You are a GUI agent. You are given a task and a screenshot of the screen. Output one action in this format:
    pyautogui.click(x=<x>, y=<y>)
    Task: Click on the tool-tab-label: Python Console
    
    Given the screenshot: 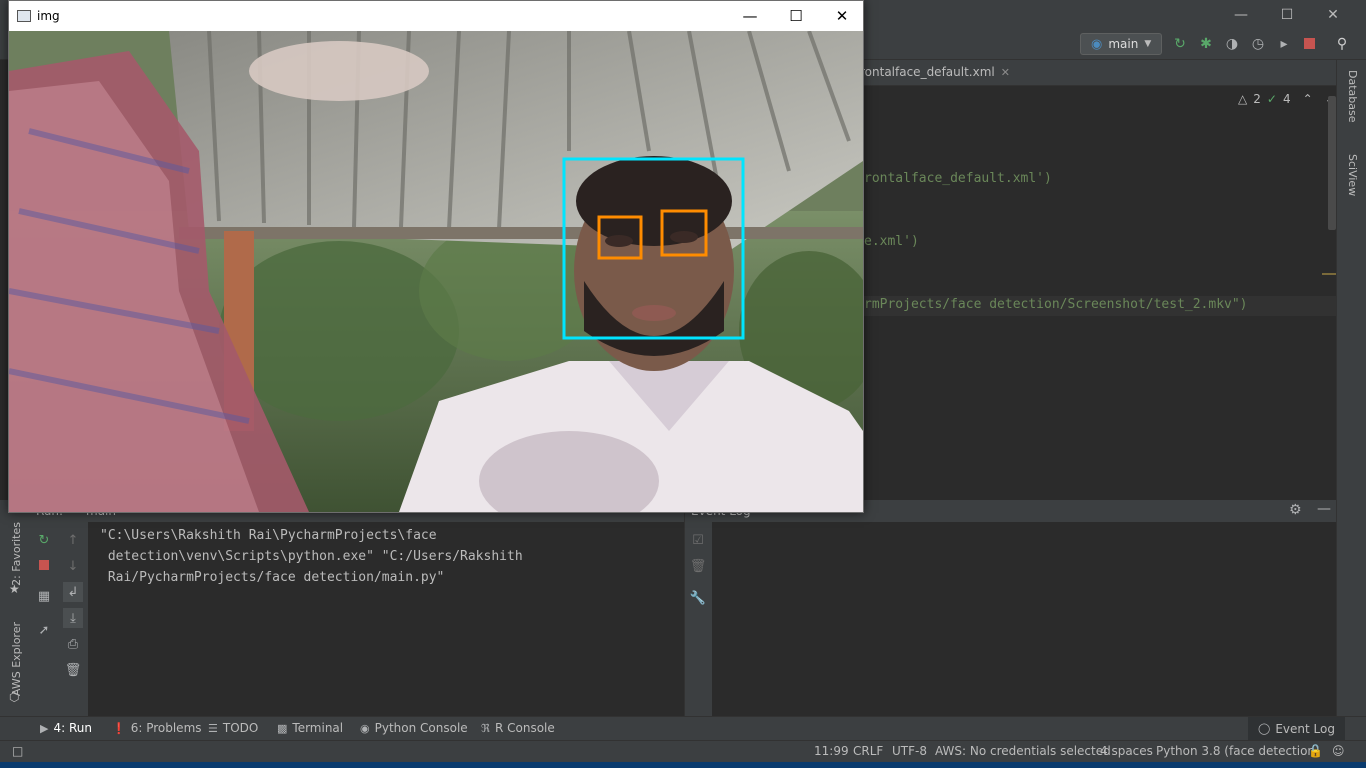 What is the action you would take?
    pyautogui.click(x=421, y=728)
    